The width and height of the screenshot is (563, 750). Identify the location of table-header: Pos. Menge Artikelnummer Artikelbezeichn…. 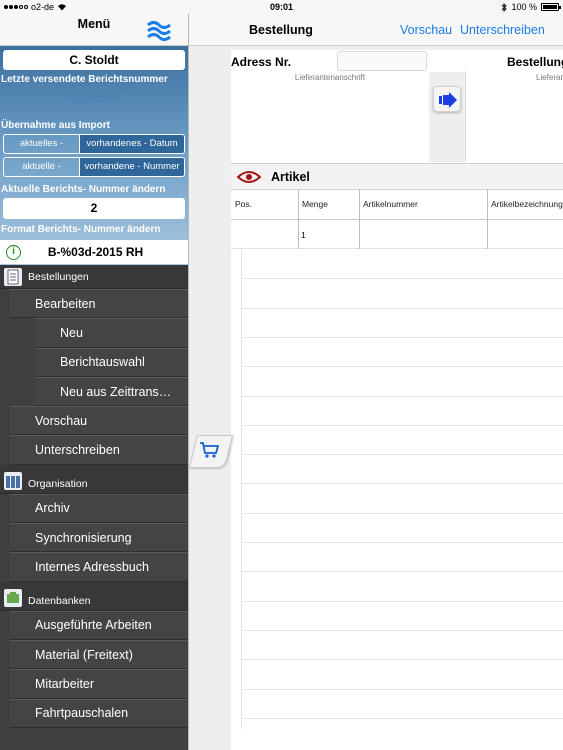
(397, 205).